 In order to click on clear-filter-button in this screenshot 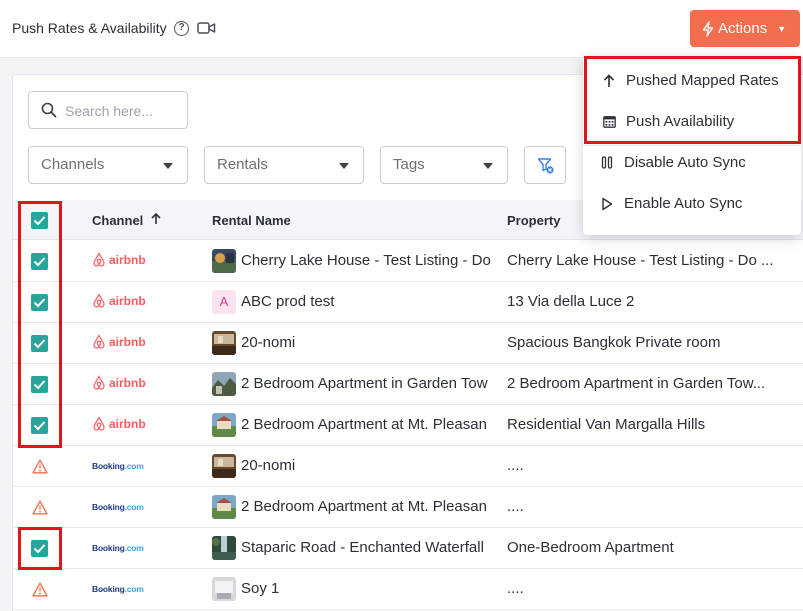, I will do `click(545, 165)`.